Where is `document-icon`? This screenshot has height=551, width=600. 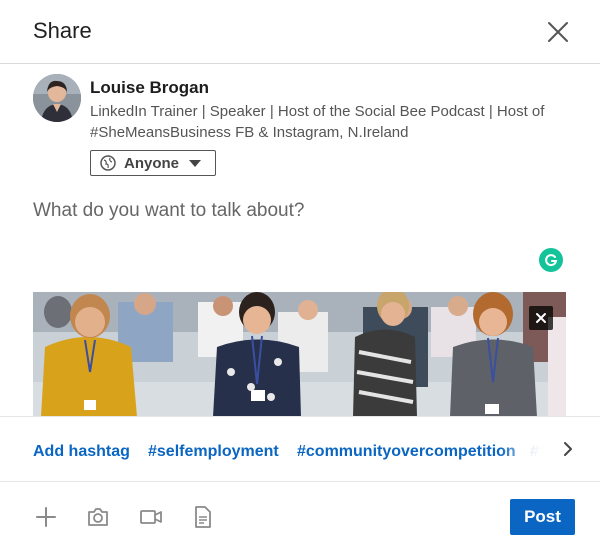 document-icon is located at coordinates (203, 517).